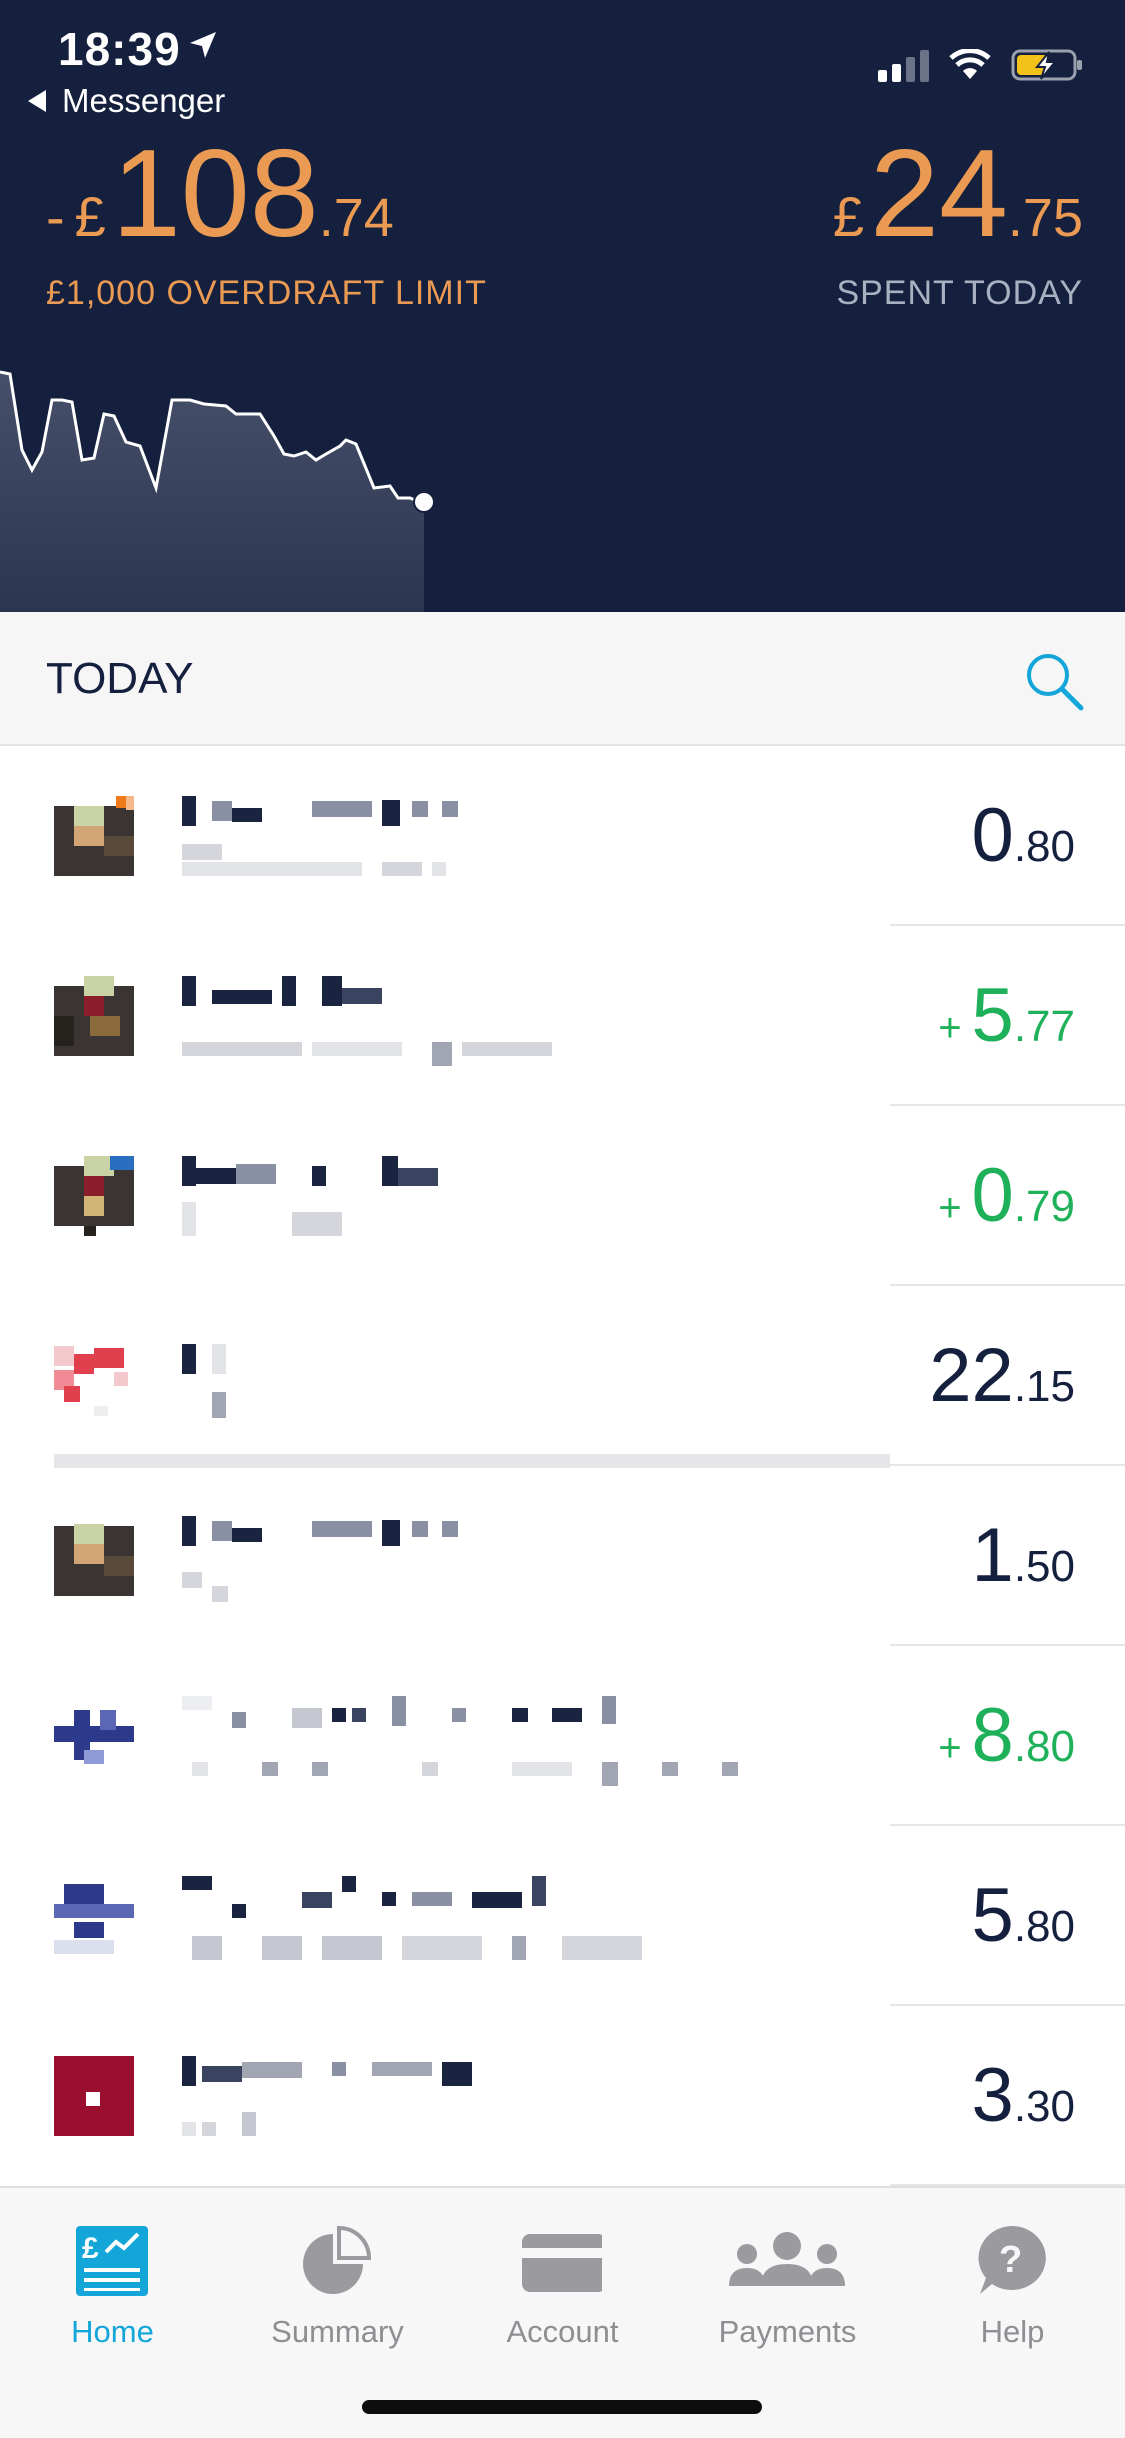  I want to click on tab-summary: Summary, so click(337, 2283).